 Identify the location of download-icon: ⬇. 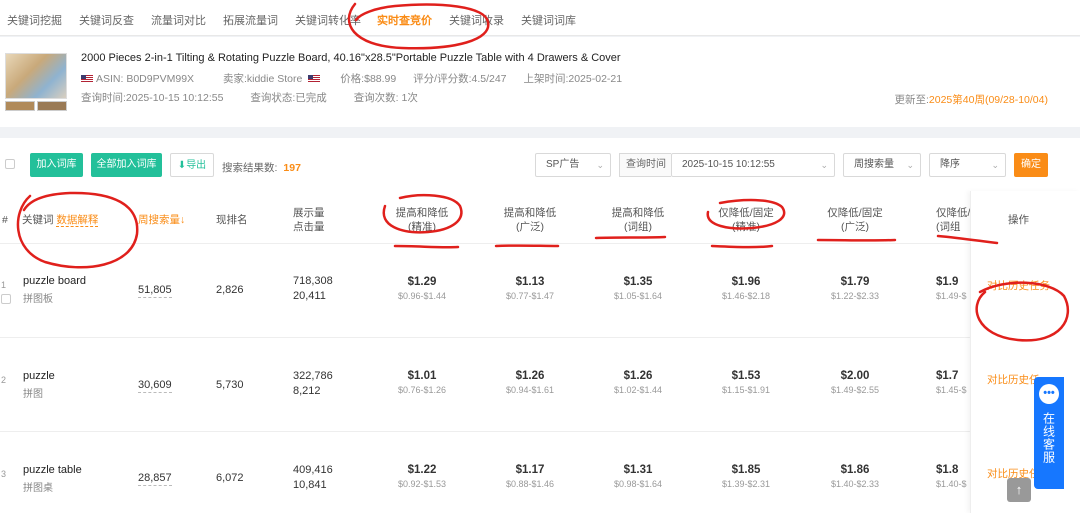
(182, 165).